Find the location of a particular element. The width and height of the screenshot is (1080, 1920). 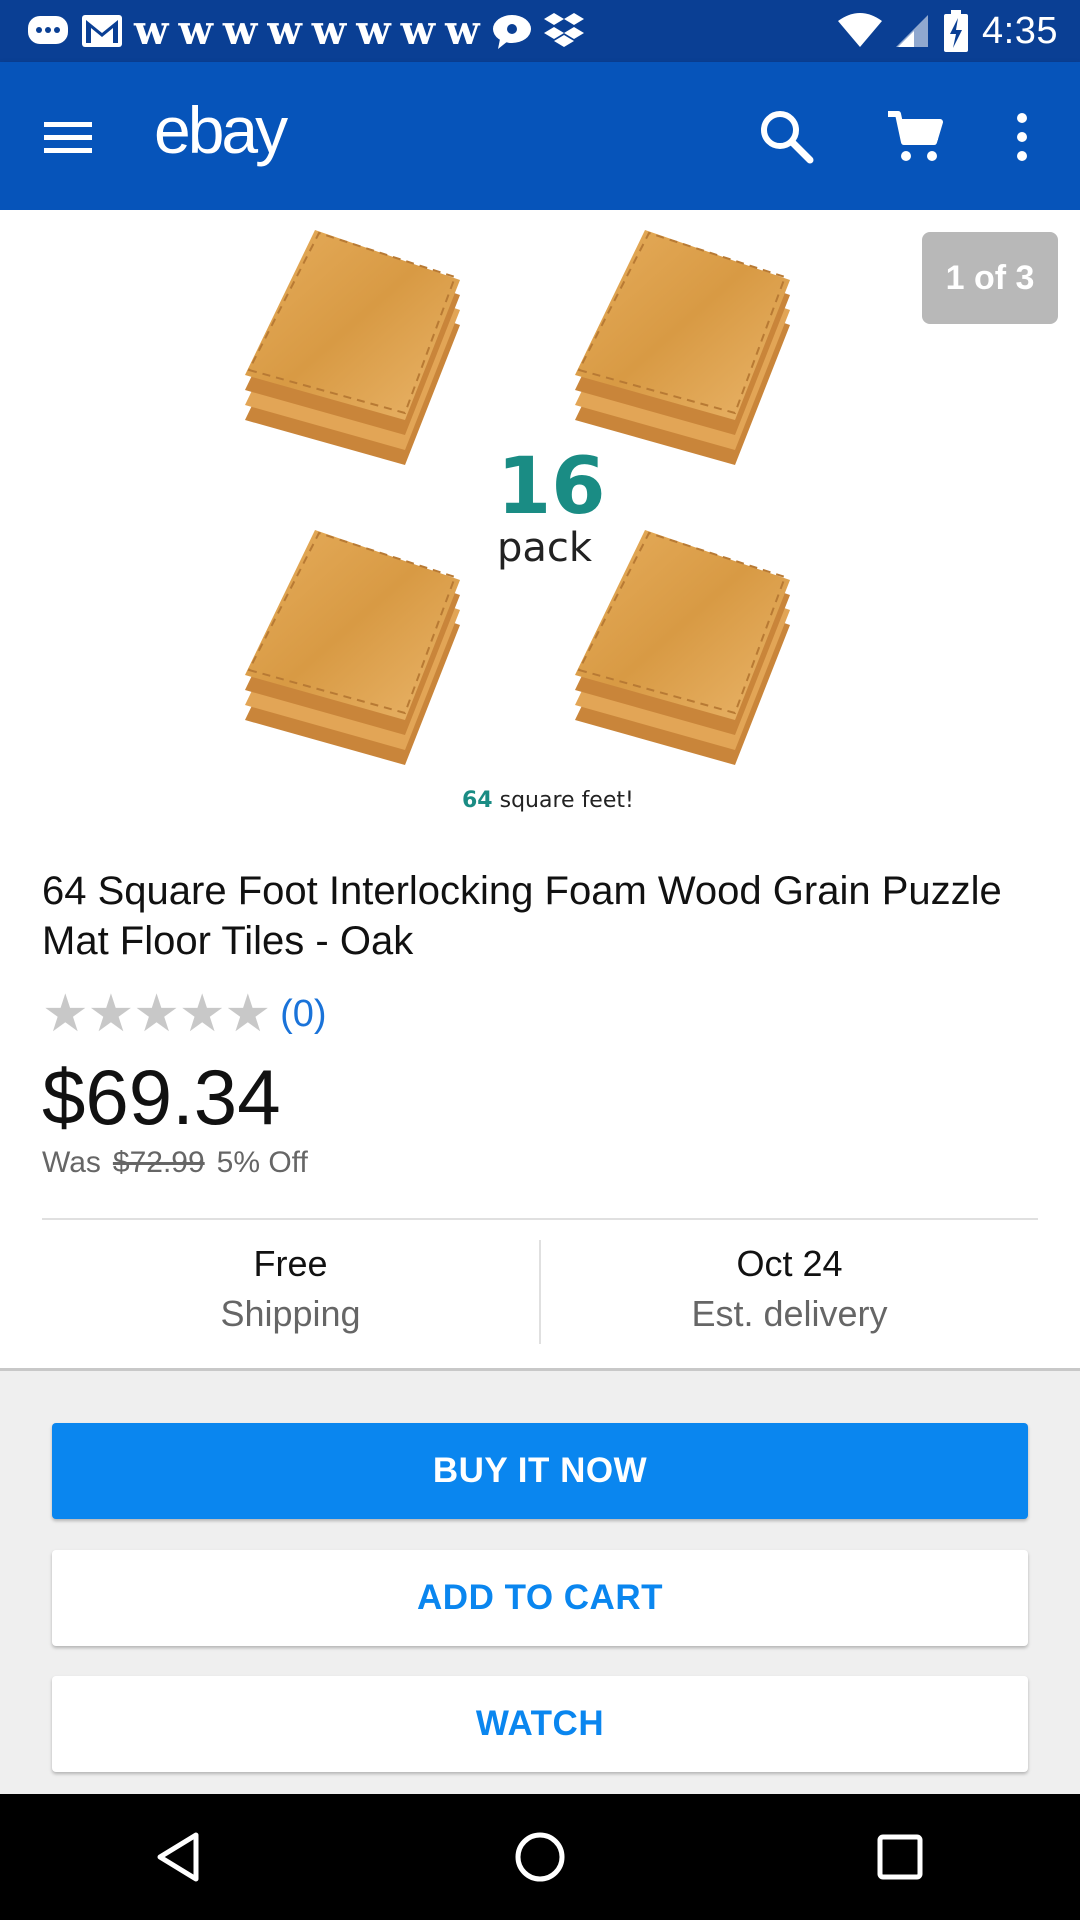

delivery-info: Oct 24 Est. delivery is located at coordinates (789, 1292).